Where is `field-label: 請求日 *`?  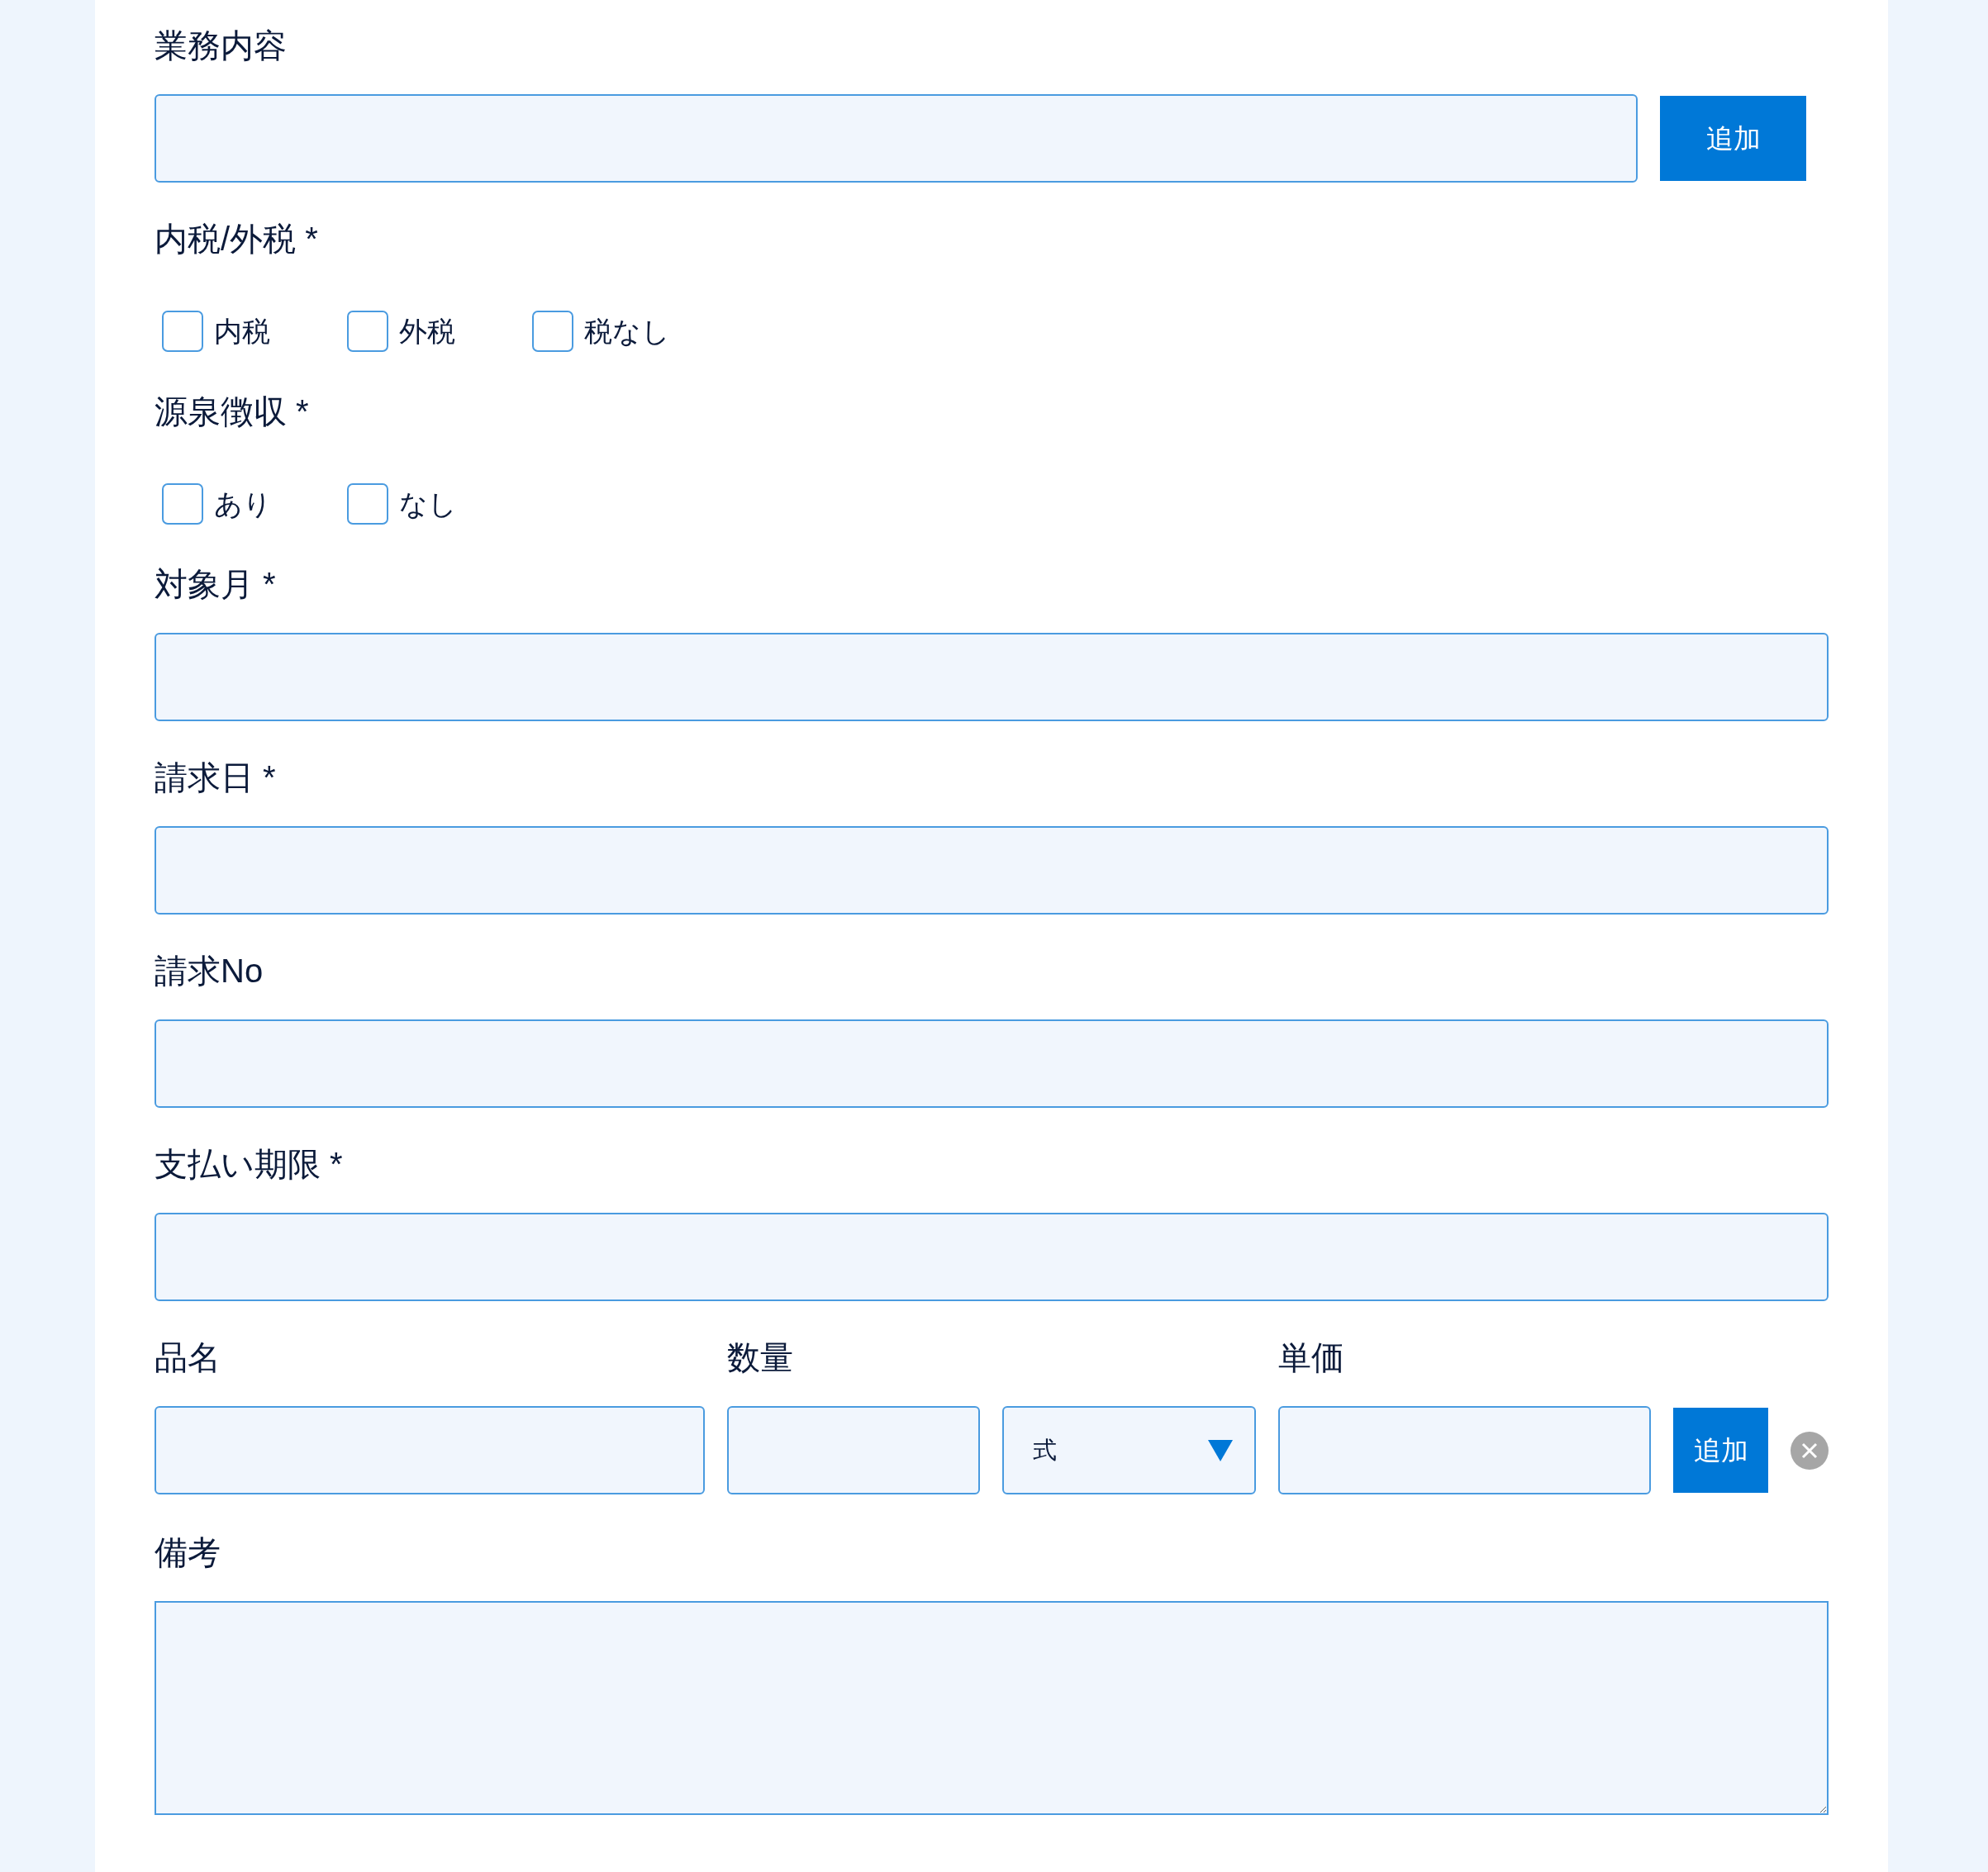
field-label: 請求日 * is located at coordinates (216, 777).